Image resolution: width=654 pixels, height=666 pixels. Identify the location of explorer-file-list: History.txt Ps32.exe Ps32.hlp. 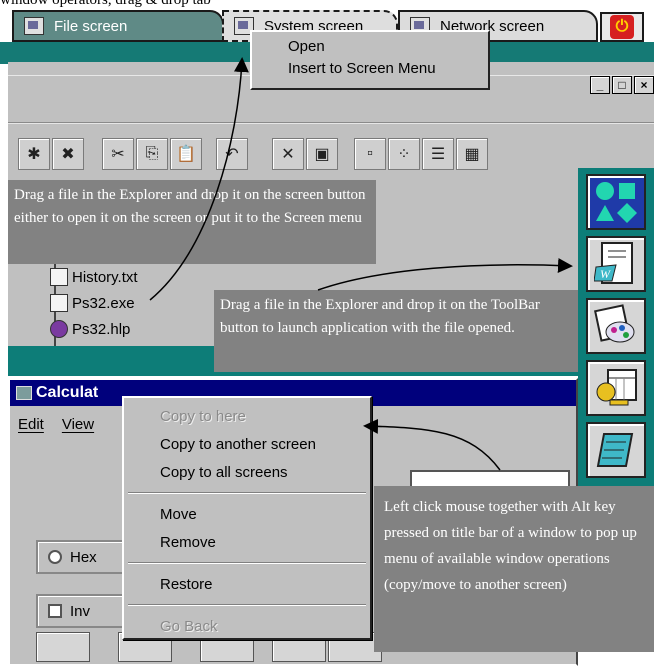
(135, 304).